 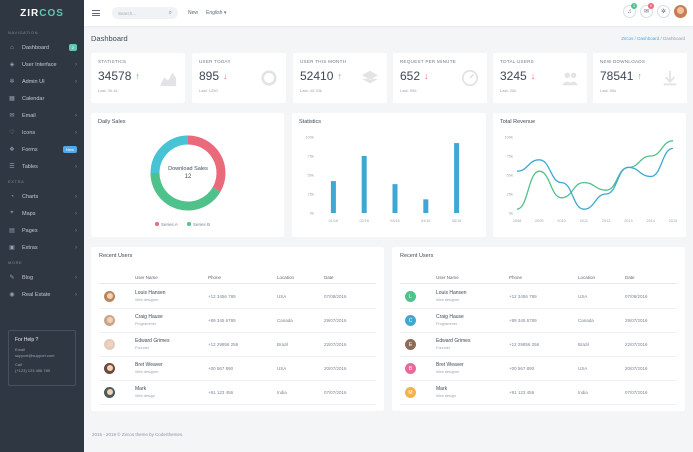 I want to click on bar, so click(x=426, y=206).